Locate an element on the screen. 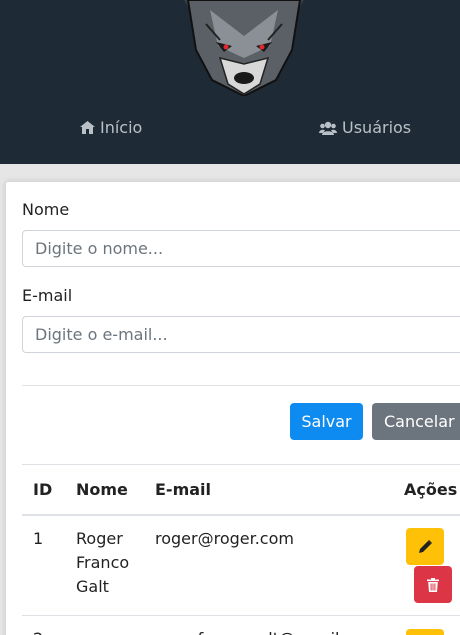 This screenshot has width=460, height=635. delete-button is located at coordinates (433, 584).